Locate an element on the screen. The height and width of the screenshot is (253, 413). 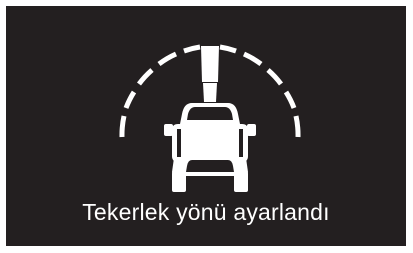
status-message: Tekerlek yönü ayarlandı is located at coordinates (206, 212).